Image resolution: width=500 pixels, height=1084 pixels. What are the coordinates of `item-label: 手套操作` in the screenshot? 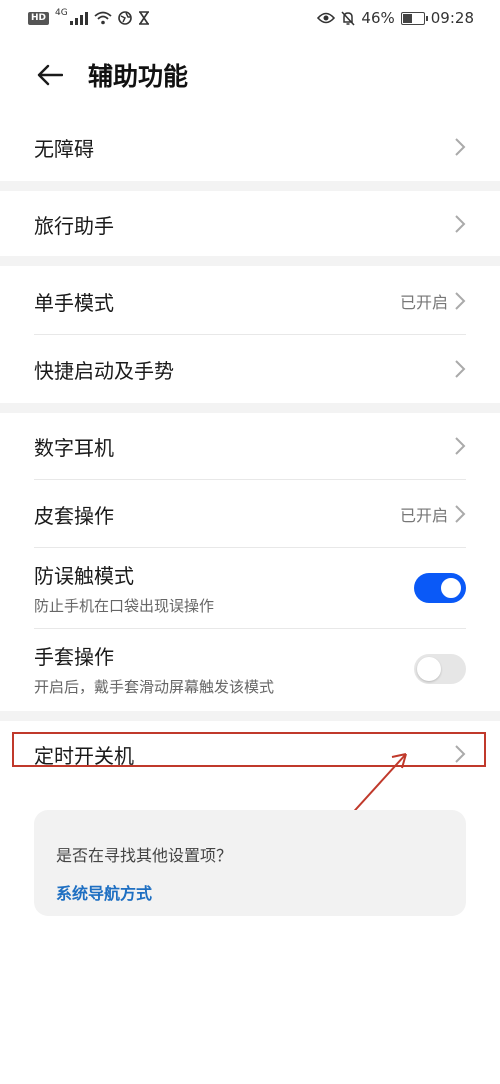 It's located at (74, 657).